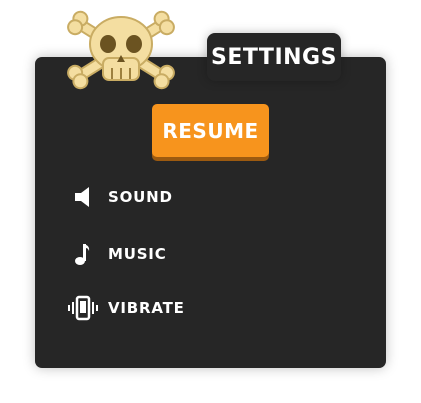 The image size is (421, 403). Describe the element at coordinates (210, 130) in the screenshot. I see `resume-button: RESUME` at that location.